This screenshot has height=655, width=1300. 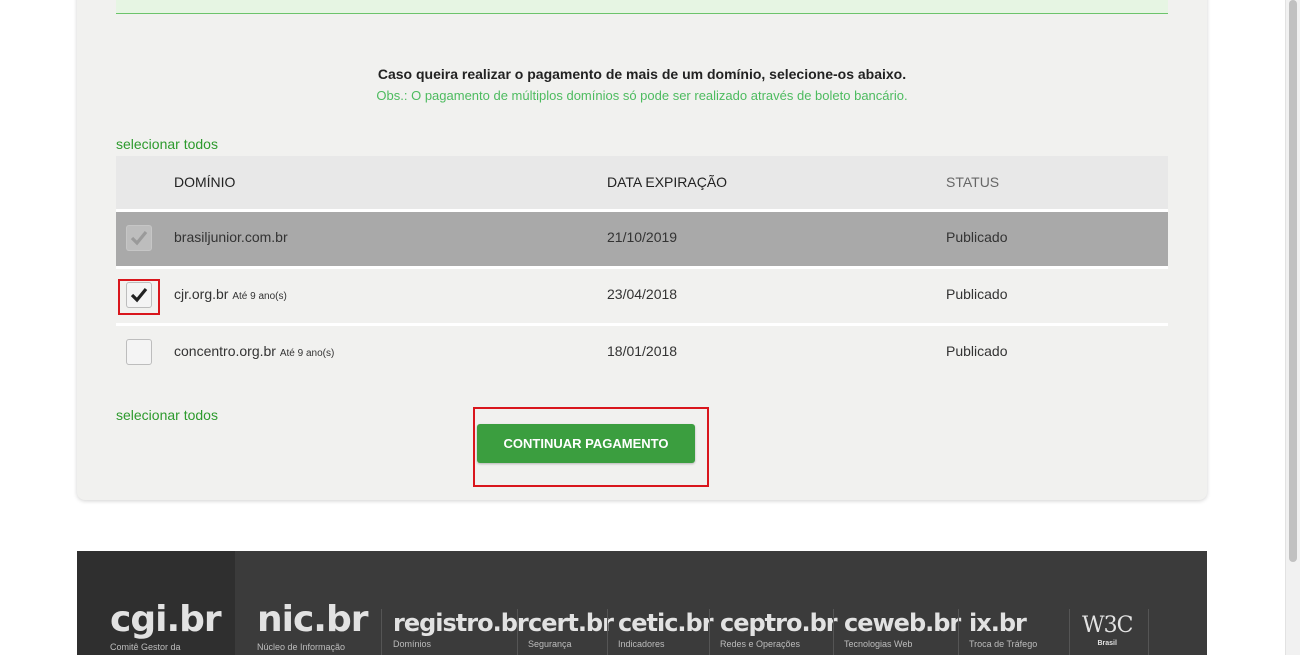 I want to click on row-checkbox-checked, so click(x=139, y=294).